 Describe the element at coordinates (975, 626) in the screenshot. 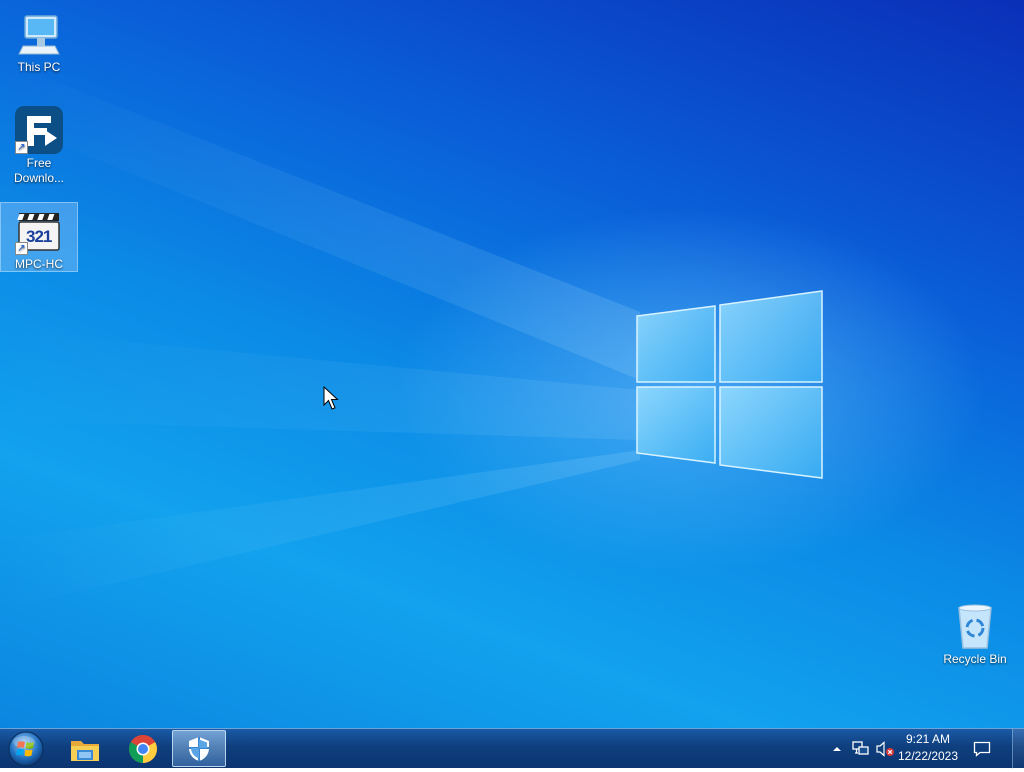

I see `recycle-bin-icon` at that location.